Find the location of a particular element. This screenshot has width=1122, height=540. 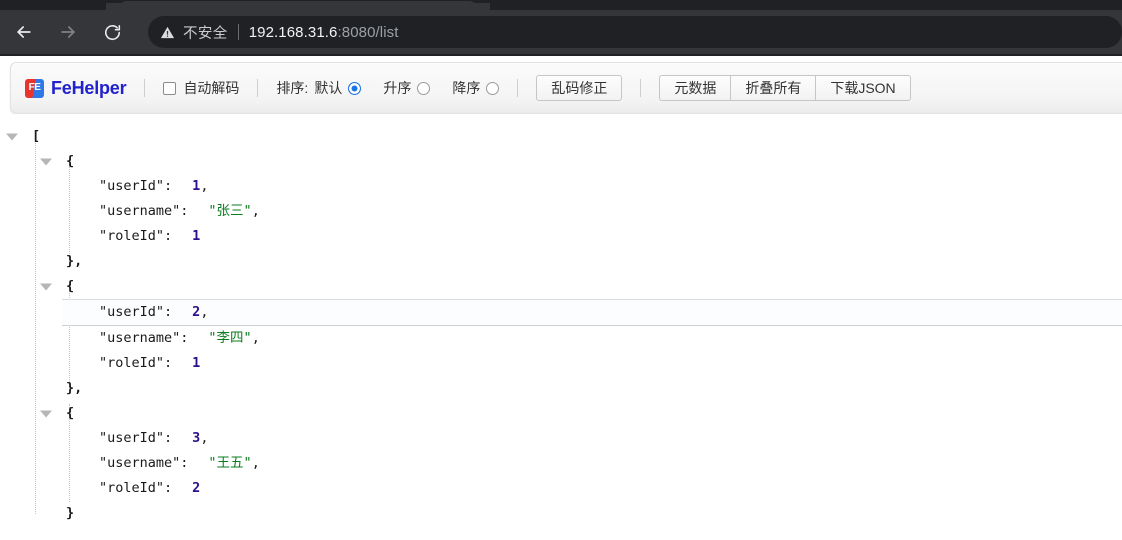

json-key-roleId-2: "roleId" is located at coordinates (132, 363).